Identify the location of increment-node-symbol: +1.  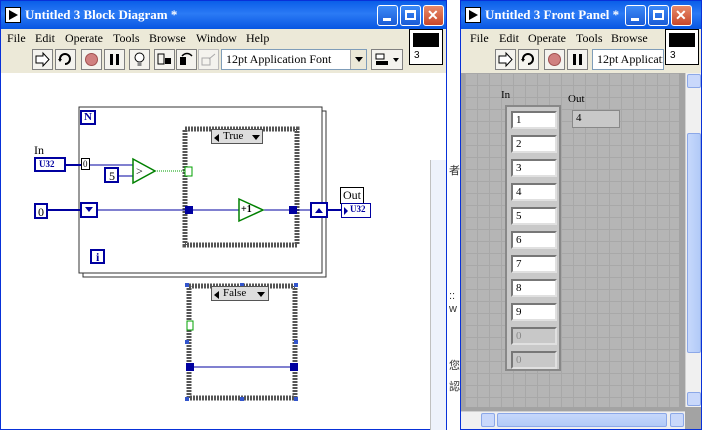
(246, 209).